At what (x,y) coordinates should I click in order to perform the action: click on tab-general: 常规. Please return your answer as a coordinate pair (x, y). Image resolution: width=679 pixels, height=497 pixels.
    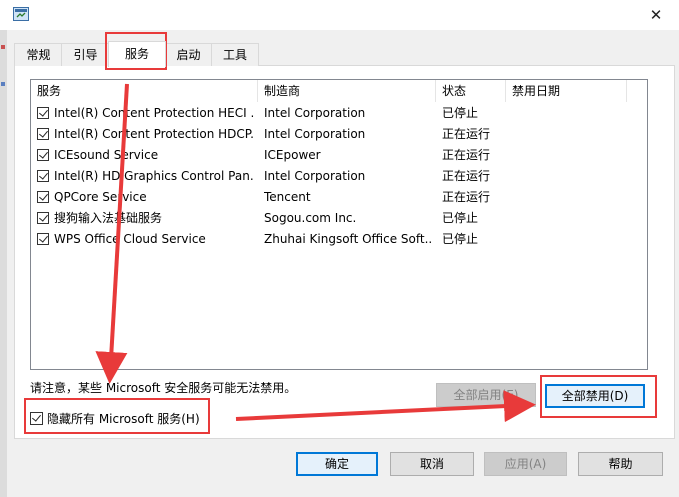
    Looking at the image, I should click on (38, 54).